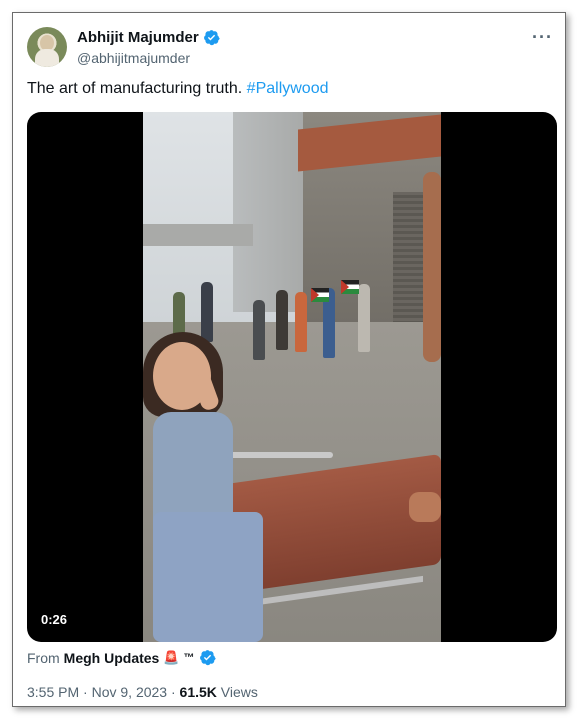  I want to click on from-label: From, so click(43, 657).